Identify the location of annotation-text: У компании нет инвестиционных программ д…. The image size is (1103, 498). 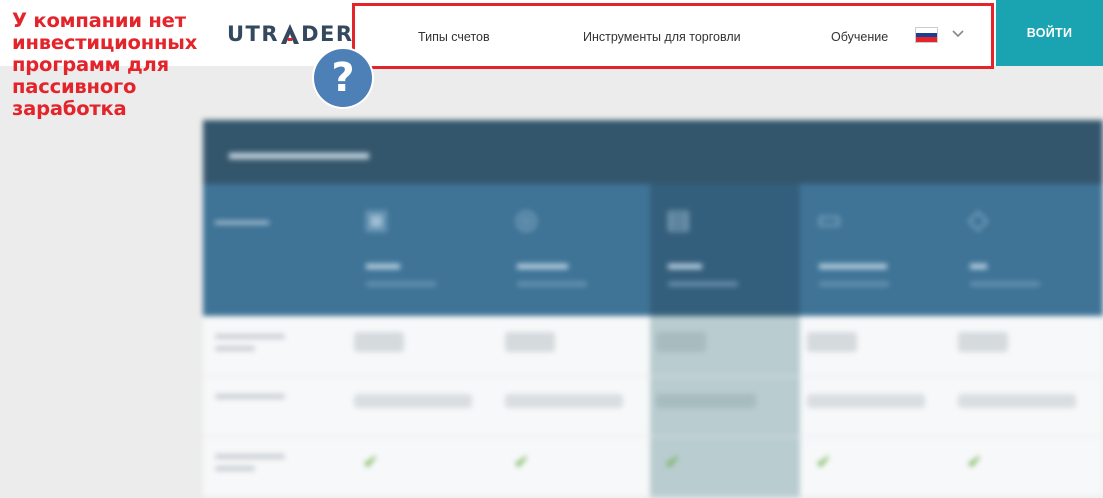
(105, 64).